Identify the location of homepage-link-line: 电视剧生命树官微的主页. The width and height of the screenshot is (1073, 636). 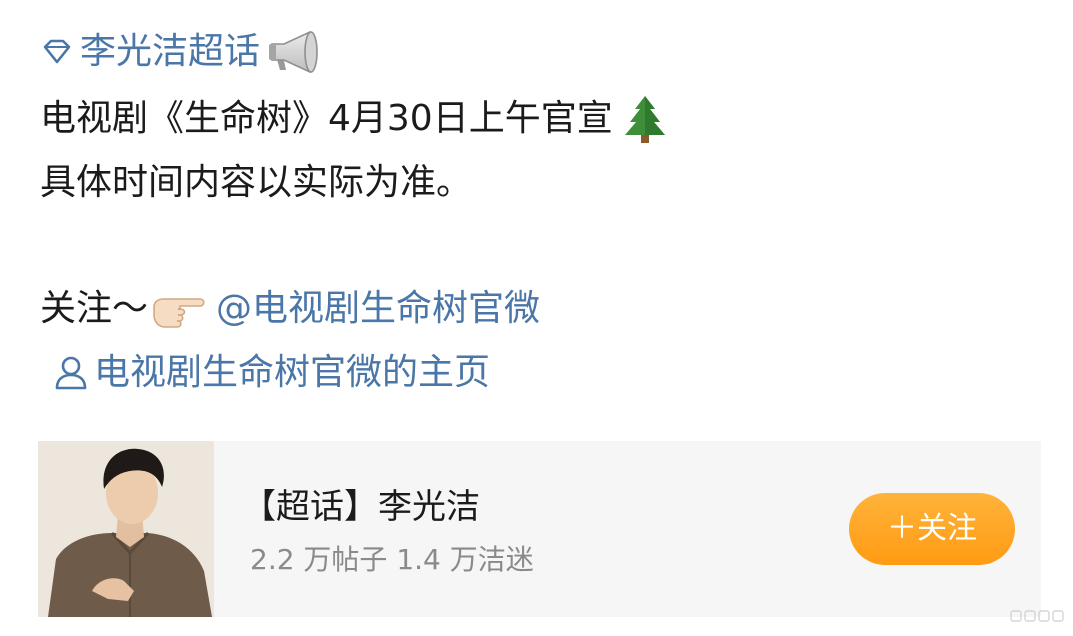
(271, 373).